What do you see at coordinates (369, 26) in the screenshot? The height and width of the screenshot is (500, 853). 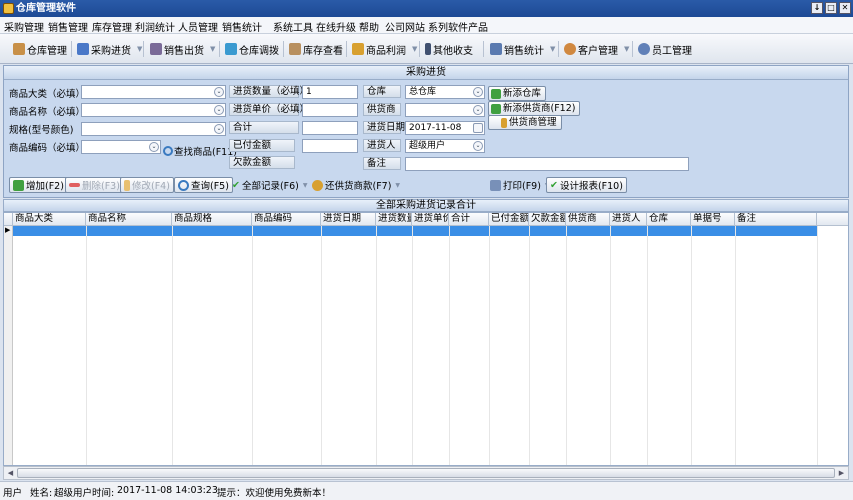 I see `menu-help: 帮助` at bounding box center [369, 26].